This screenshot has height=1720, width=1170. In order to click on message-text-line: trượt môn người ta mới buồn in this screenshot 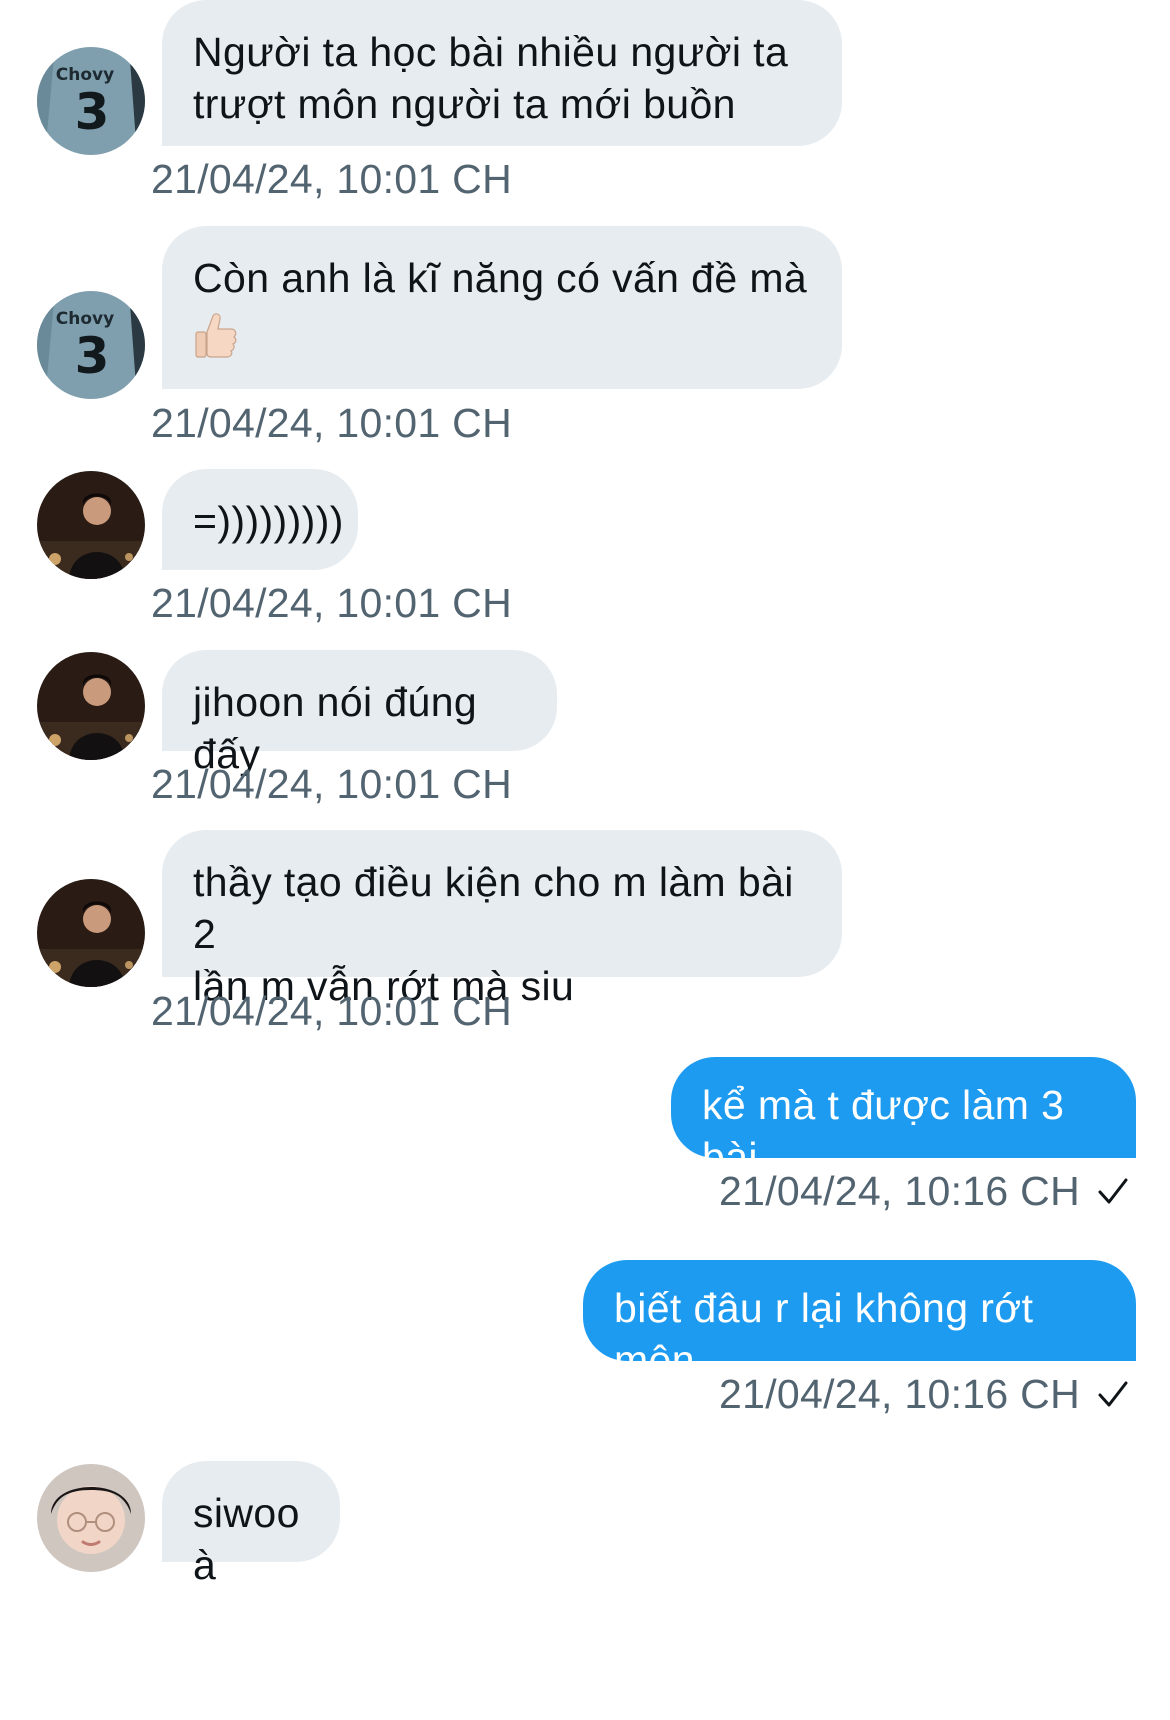, I will do `click(464, 104)`.